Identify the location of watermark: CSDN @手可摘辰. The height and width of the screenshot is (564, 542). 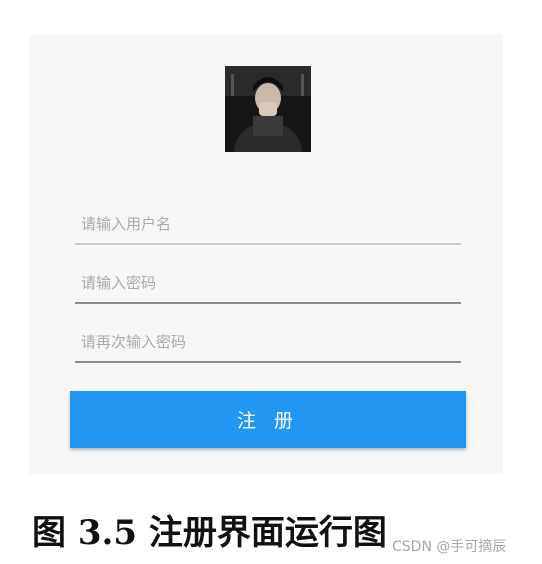
(449, 547).